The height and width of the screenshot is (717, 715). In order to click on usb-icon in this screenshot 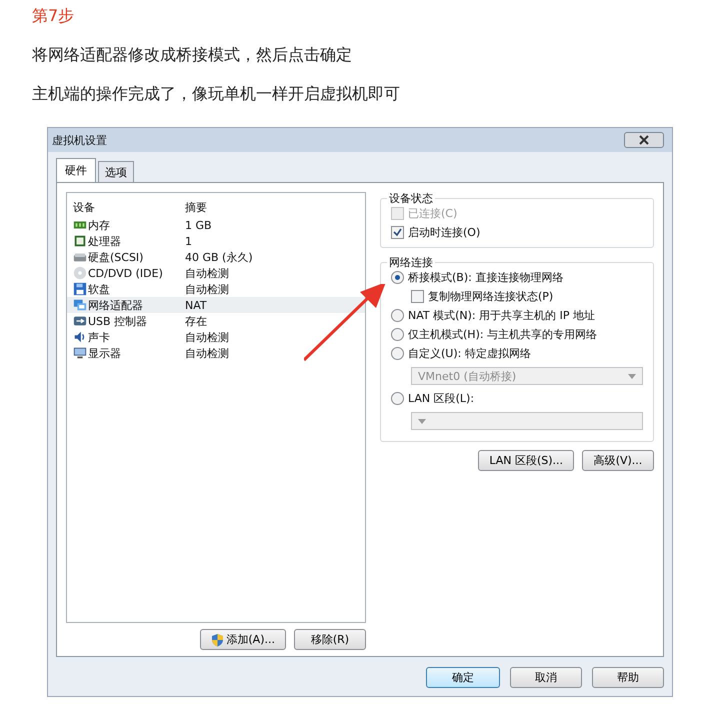, I will do `click(80, 321)`.